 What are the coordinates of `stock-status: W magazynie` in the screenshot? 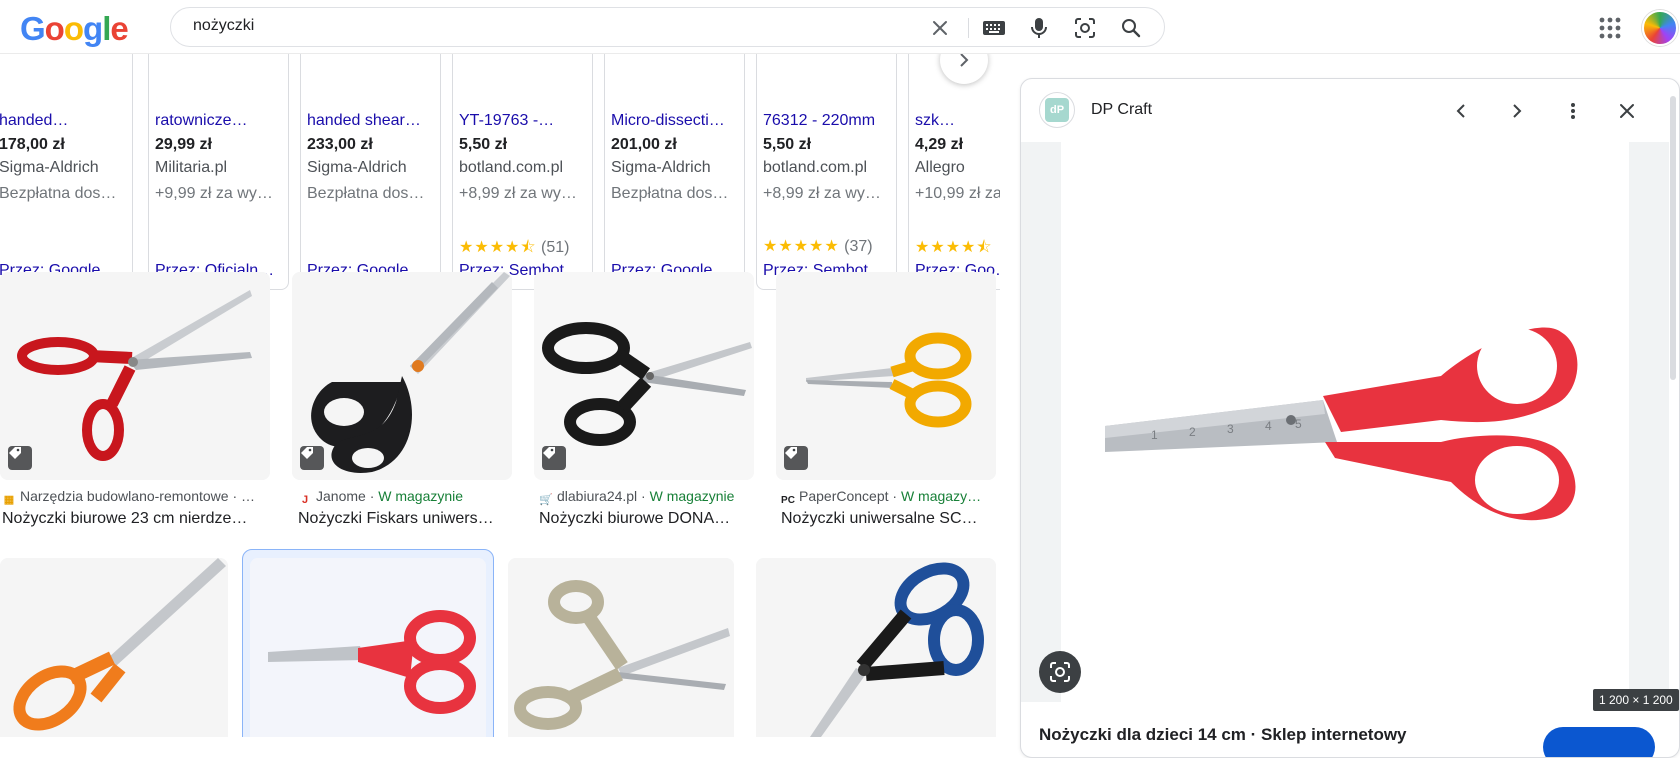 It's located at (692, 496).